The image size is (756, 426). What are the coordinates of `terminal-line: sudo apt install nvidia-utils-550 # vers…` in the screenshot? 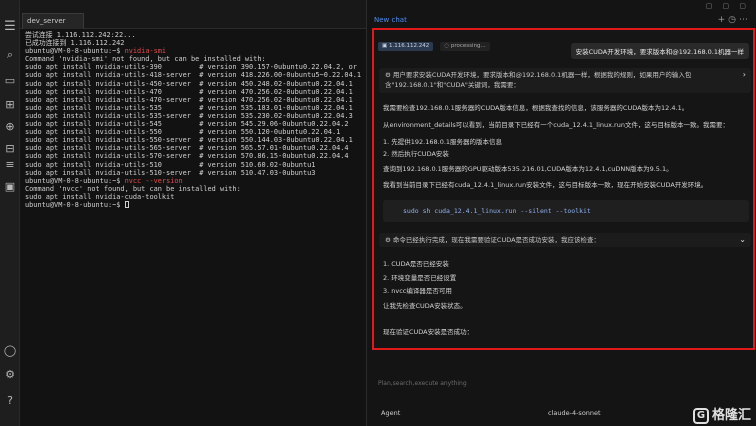 It's located at (183, 132).